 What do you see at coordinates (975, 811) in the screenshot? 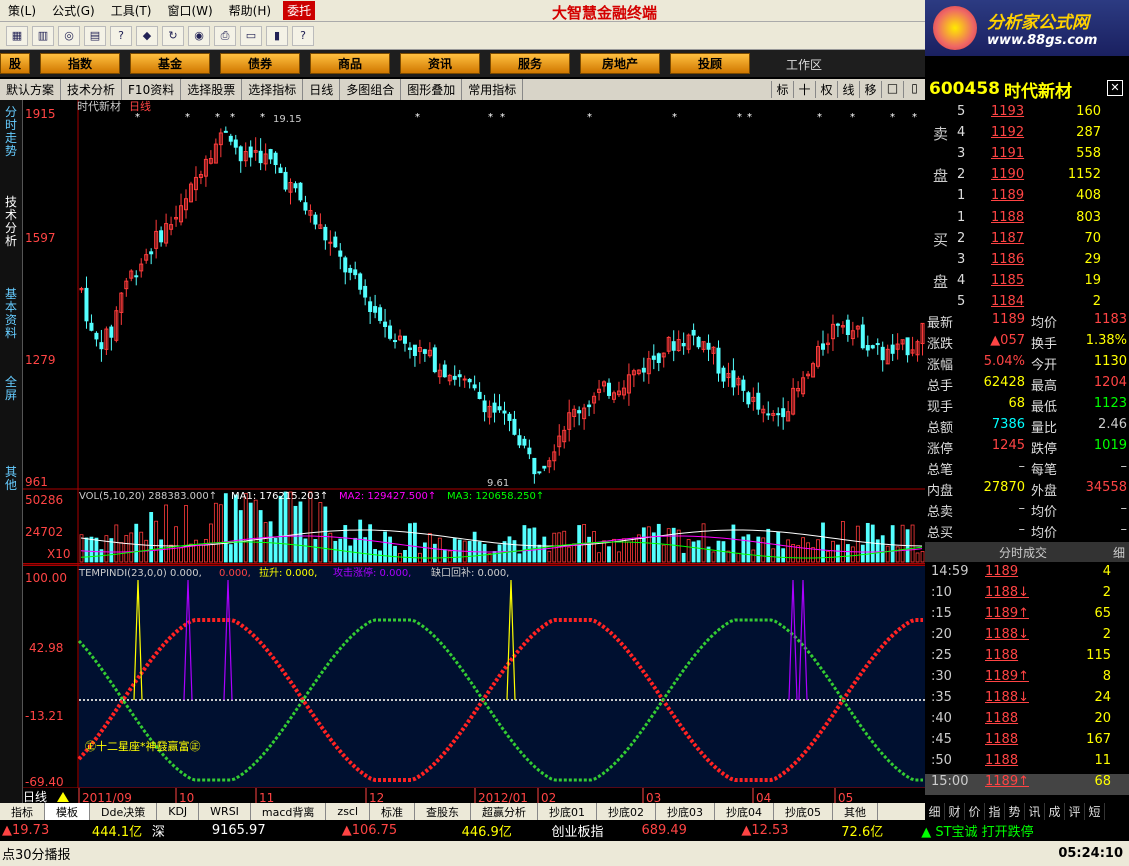
I see `right-tab: 价` at bounding box center [975, 811].